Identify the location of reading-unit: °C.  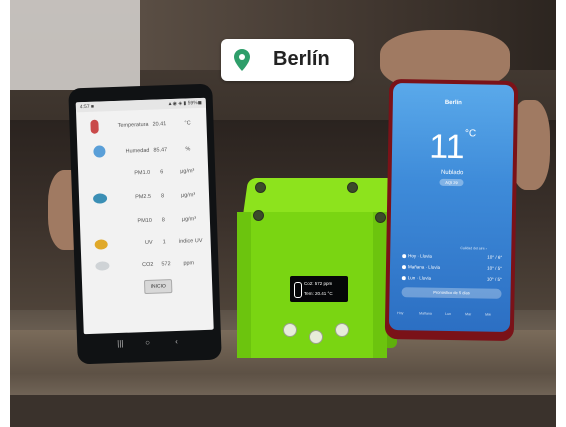
(187, 123).